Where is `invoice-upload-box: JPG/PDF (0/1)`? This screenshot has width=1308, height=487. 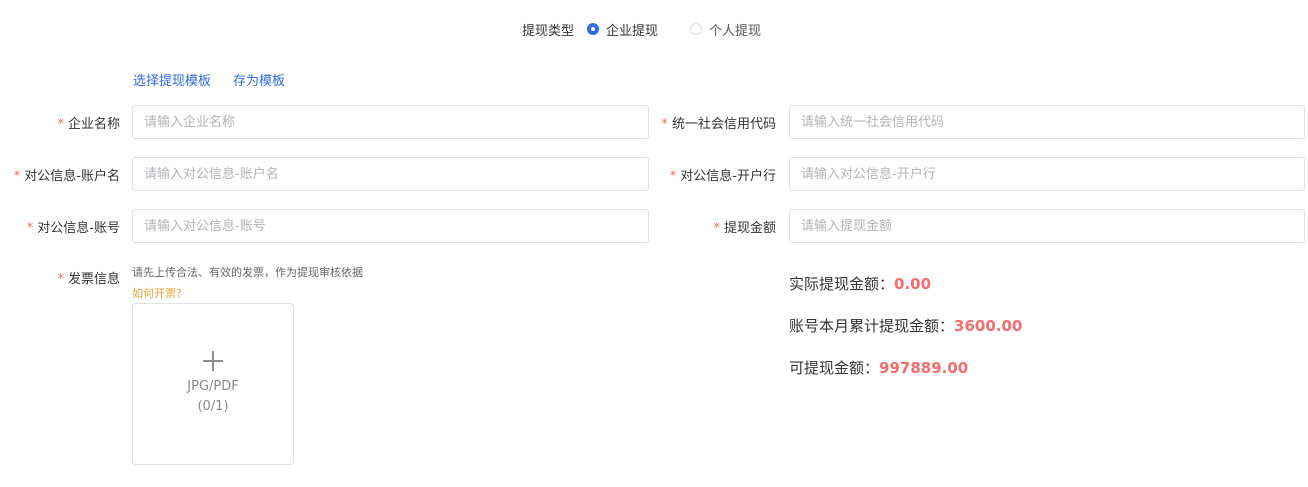
invoice-upload-box: JPG/PDF (0/1) is located at coordinates (213, 384).